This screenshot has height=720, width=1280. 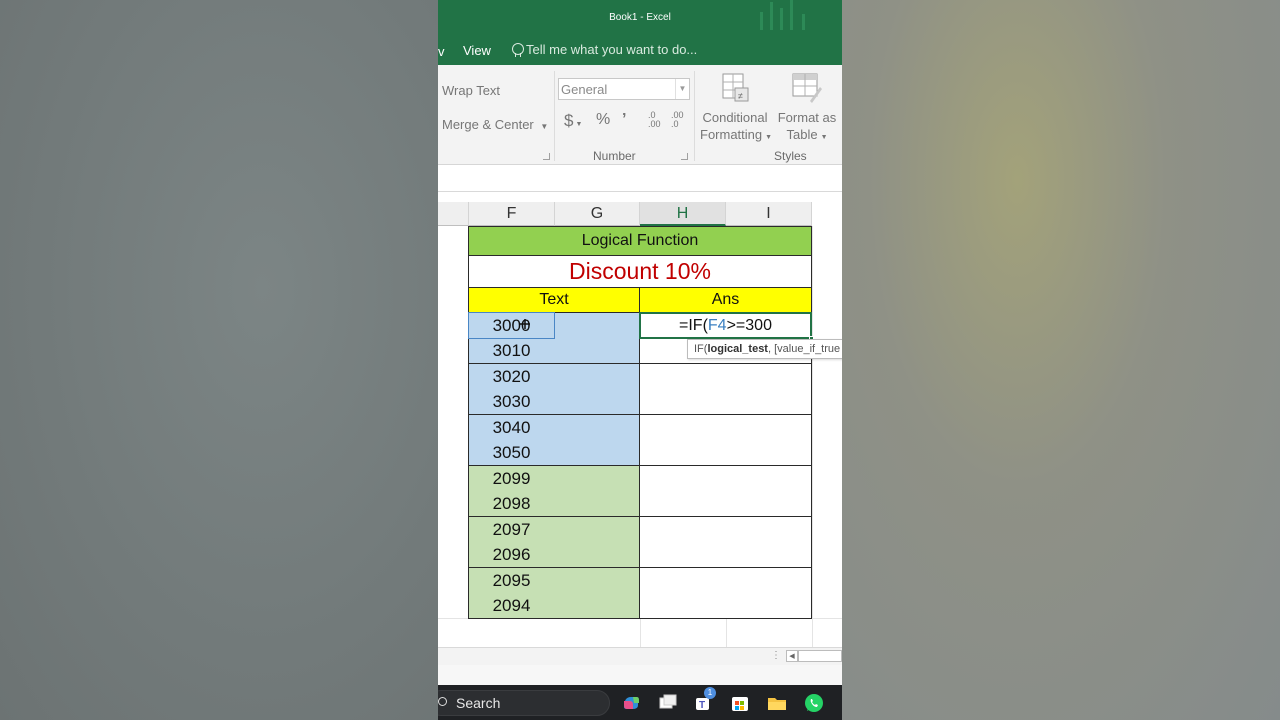 I want to click on column-header-g: G, so click(x=597, y=214).